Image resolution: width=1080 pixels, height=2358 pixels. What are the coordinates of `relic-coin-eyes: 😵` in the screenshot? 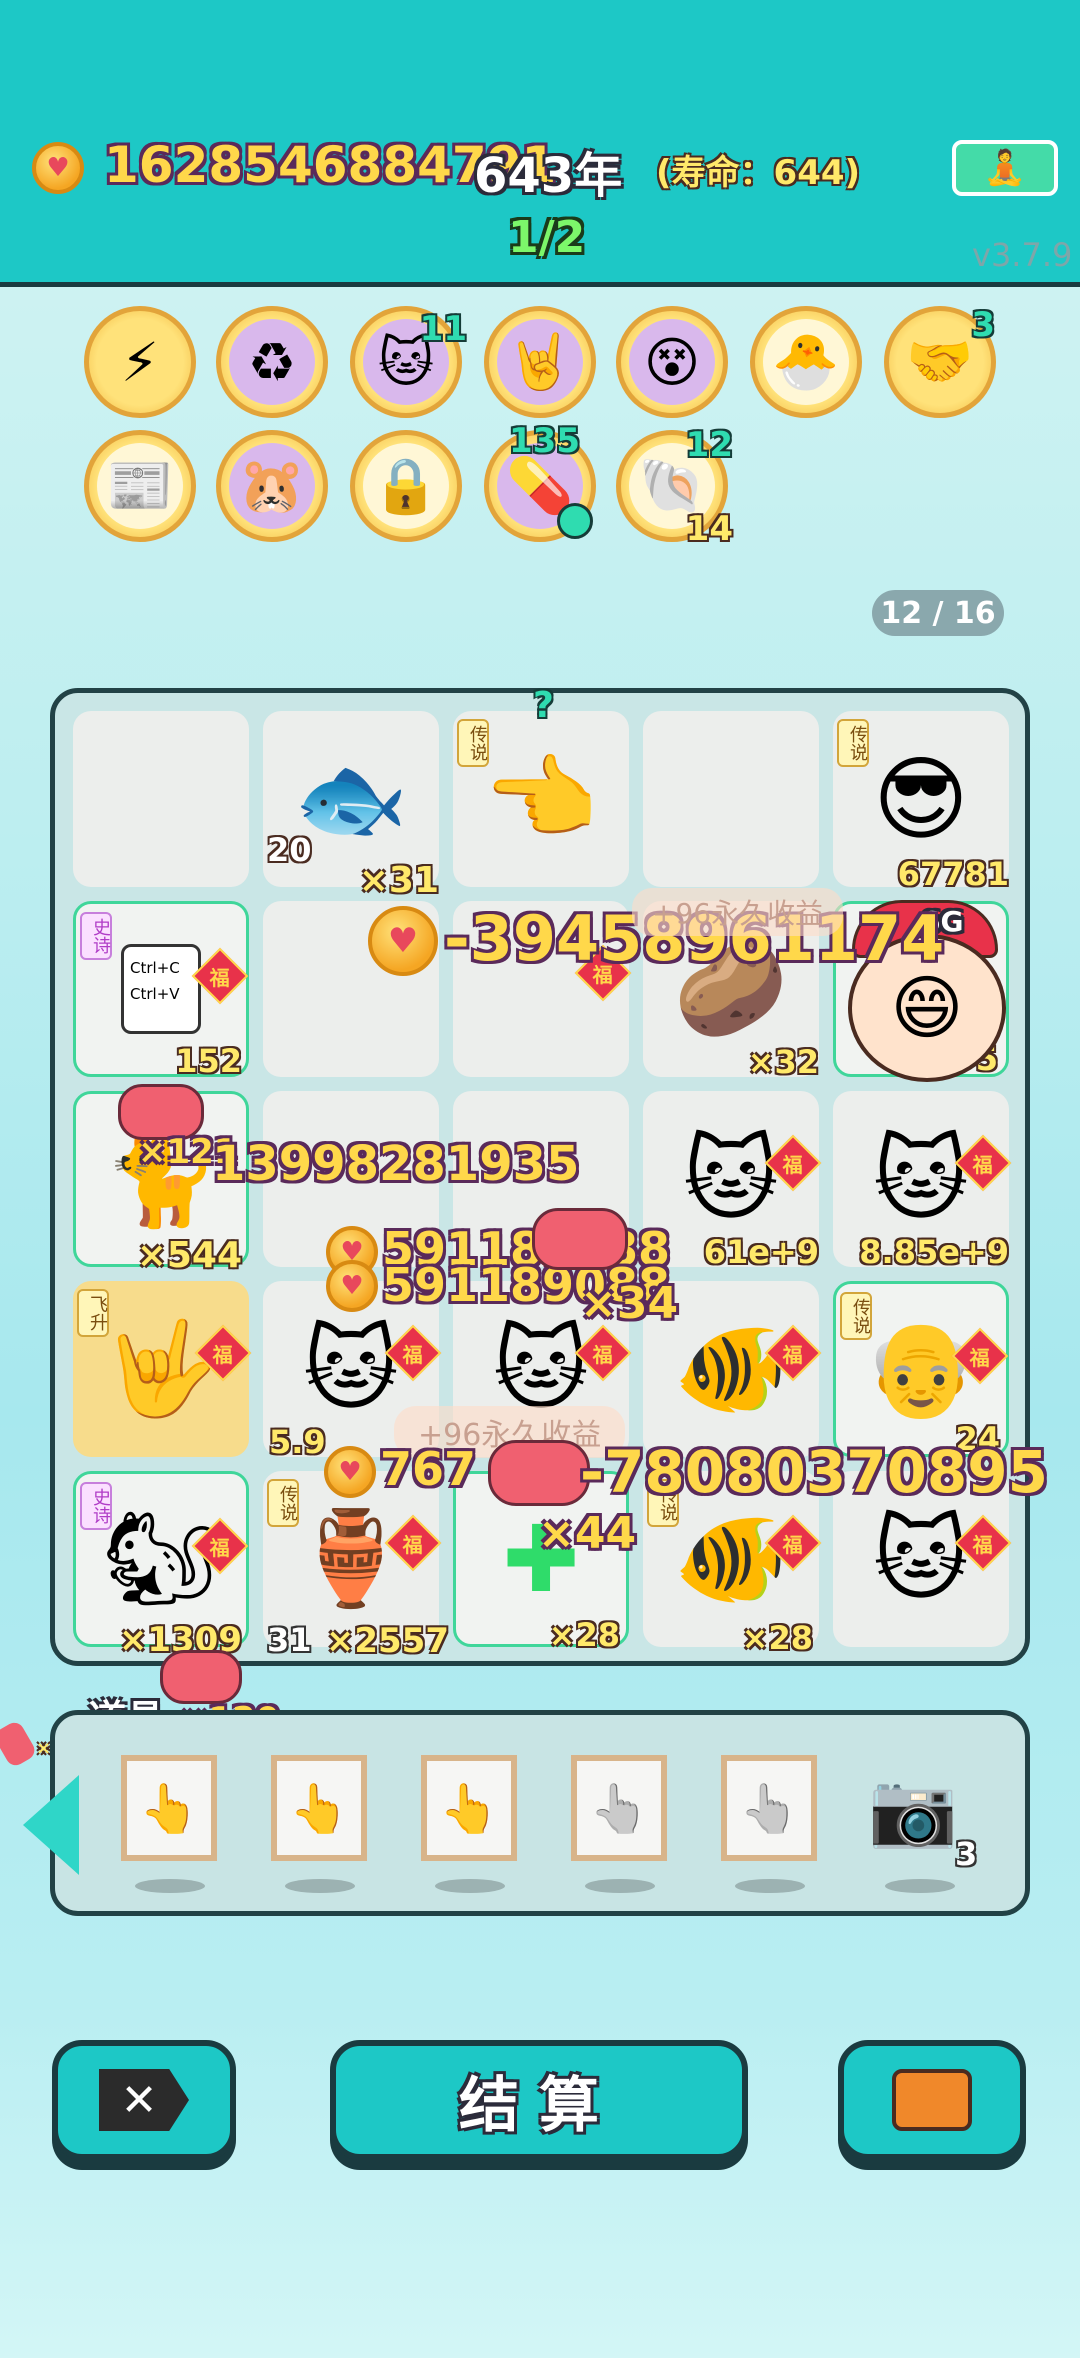 It's located at (672, 362).